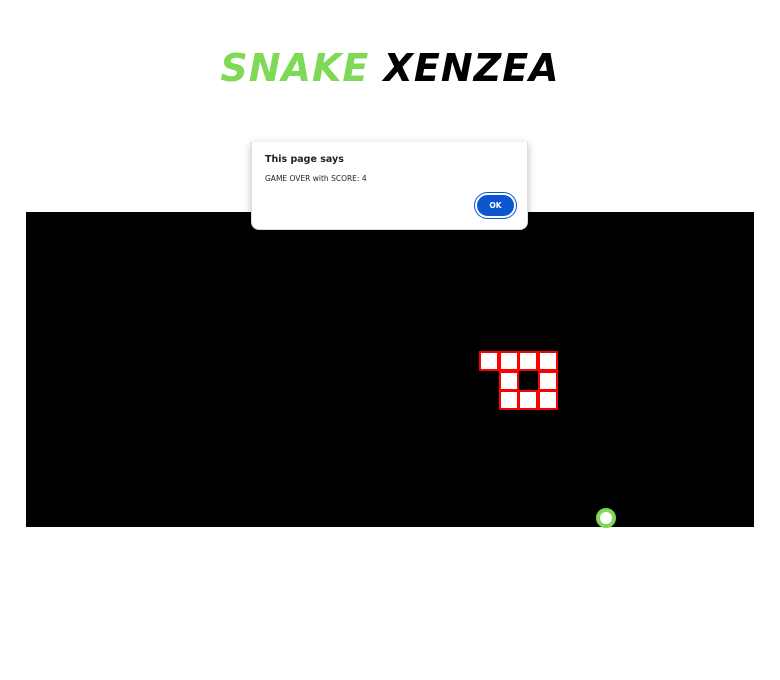 Image resolution: width=780 pixels, height=680 pixels. I want to click on alert-title: This page says, so click(304, 159).